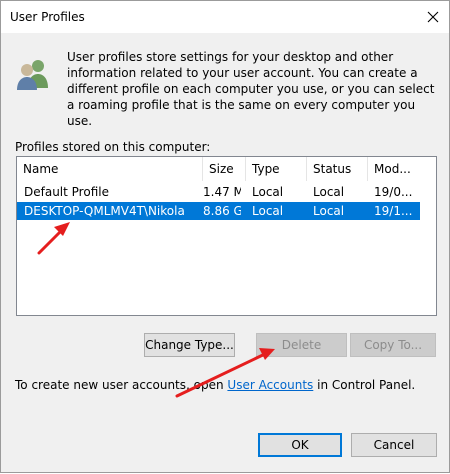 The height and width of the screenshot is (474, 450). I want to click on cell-size: 8.86 GB, so click(222, 211).